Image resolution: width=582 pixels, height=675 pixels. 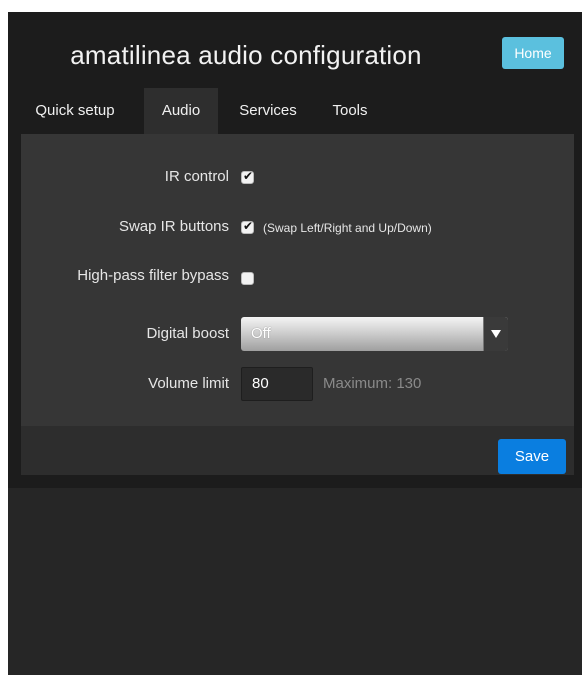 I want to click on volume-limit-input: 80, so click(x=277, y=384).